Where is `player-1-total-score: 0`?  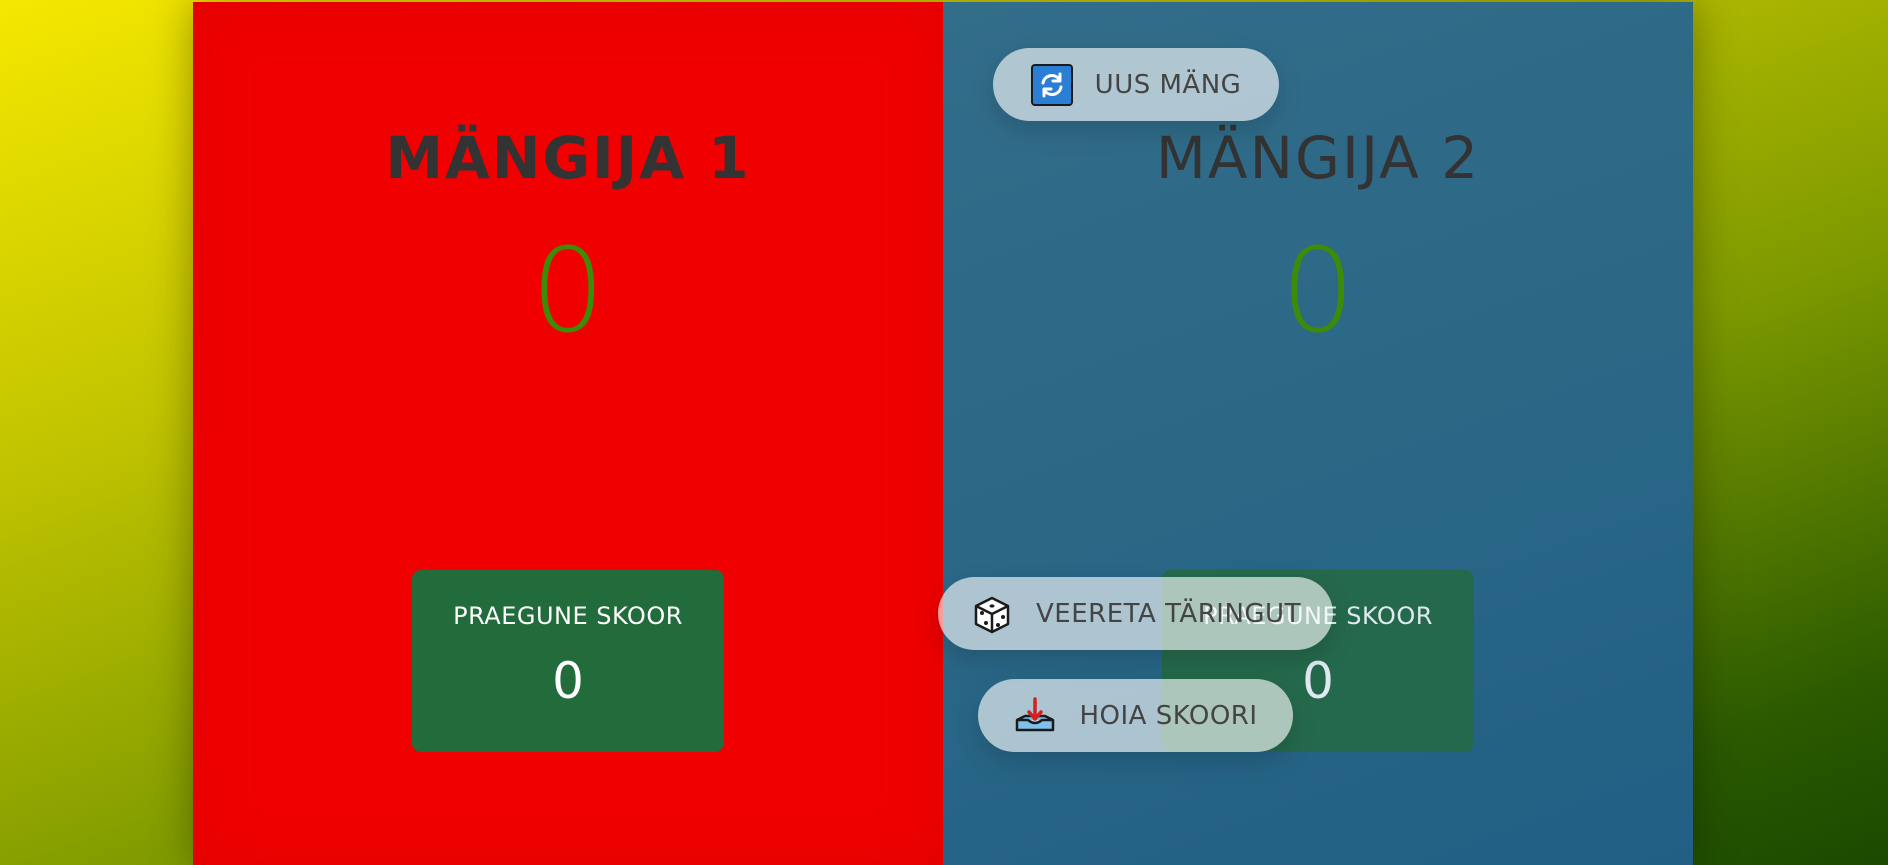
player-1-total-score: 0 is located at coordinates (568, 291).